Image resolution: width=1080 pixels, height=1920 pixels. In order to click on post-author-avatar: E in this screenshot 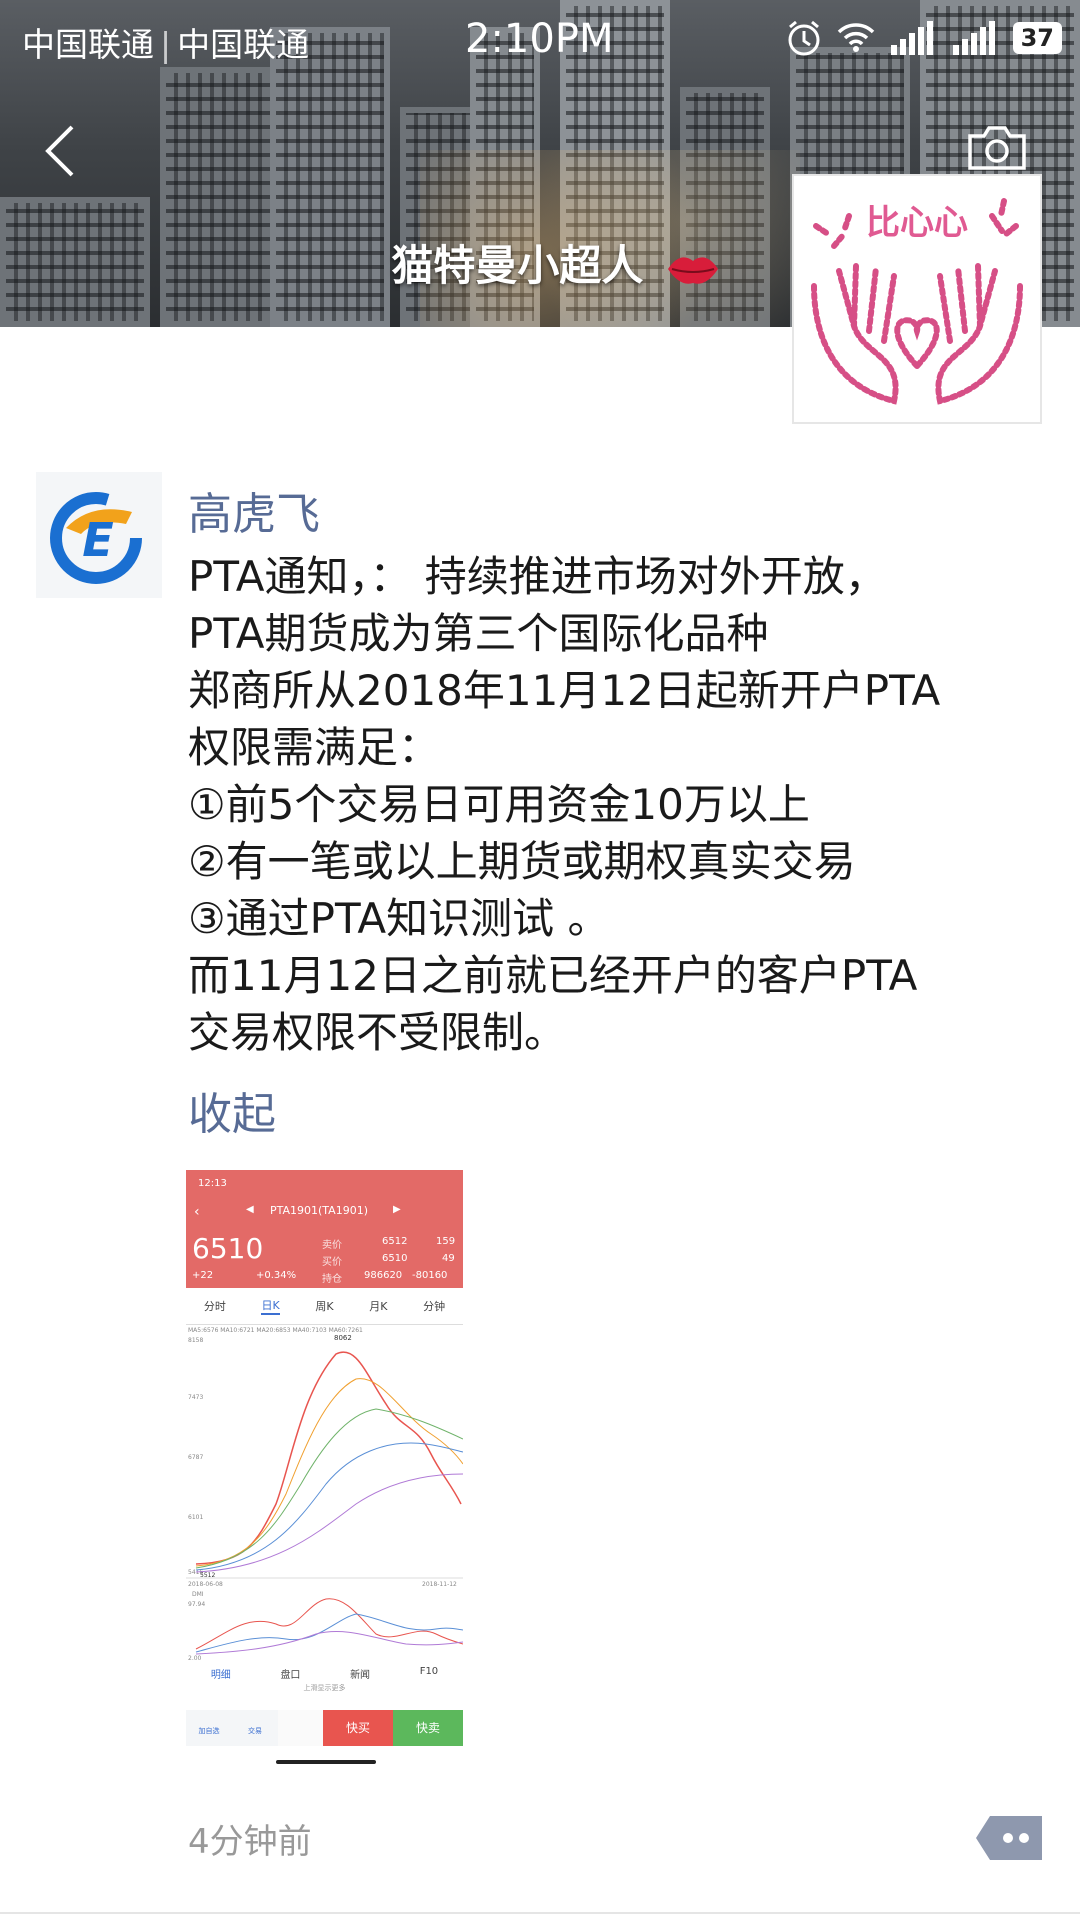, I will do `click(99, 535)`.